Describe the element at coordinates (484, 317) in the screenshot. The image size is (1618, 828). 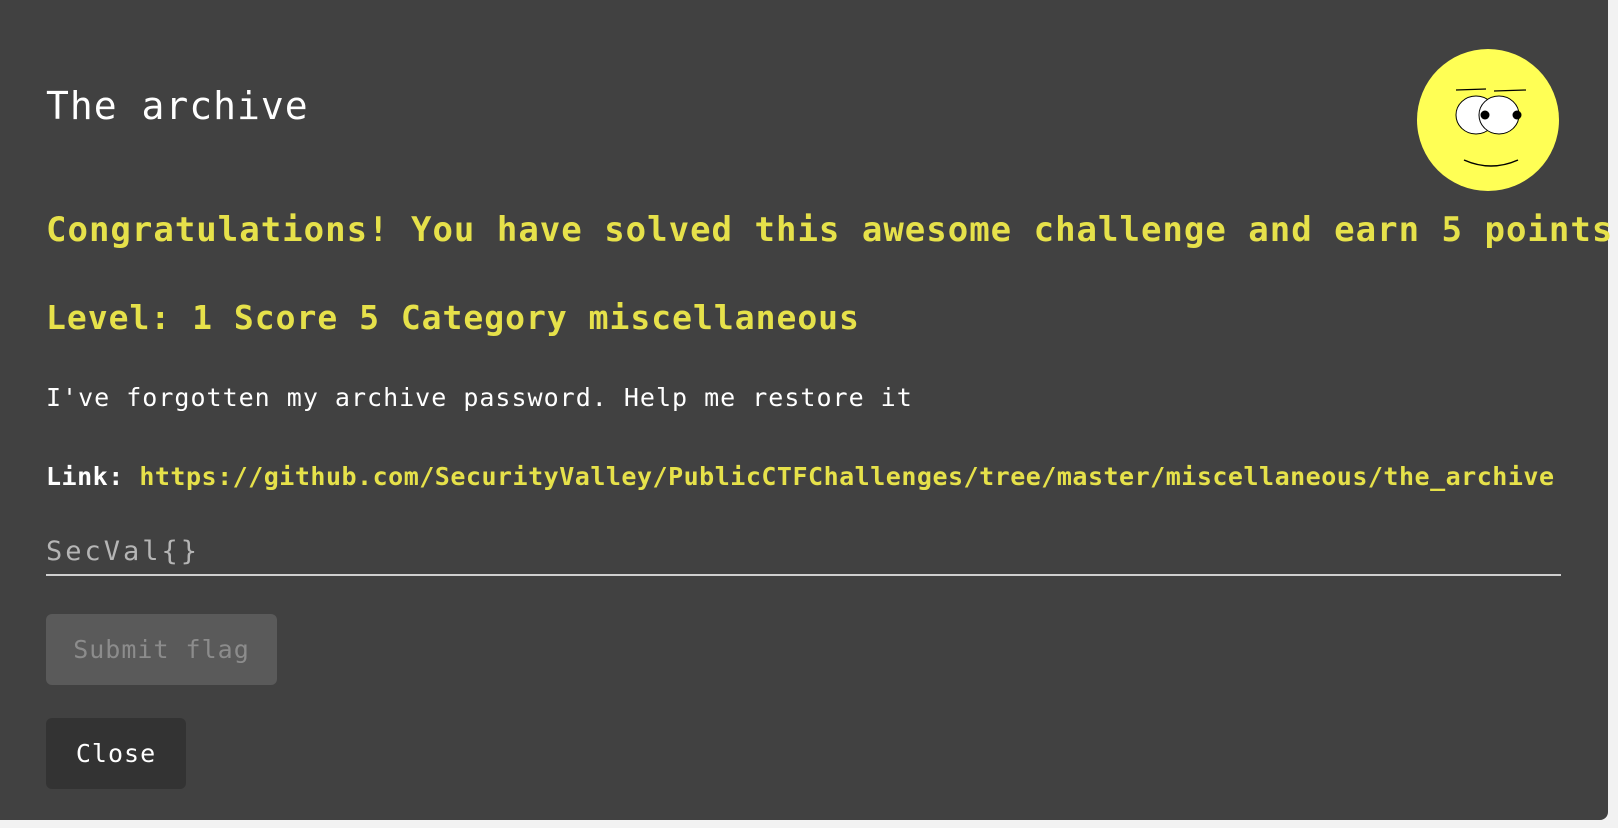
I see `category-label: Category` at that location.